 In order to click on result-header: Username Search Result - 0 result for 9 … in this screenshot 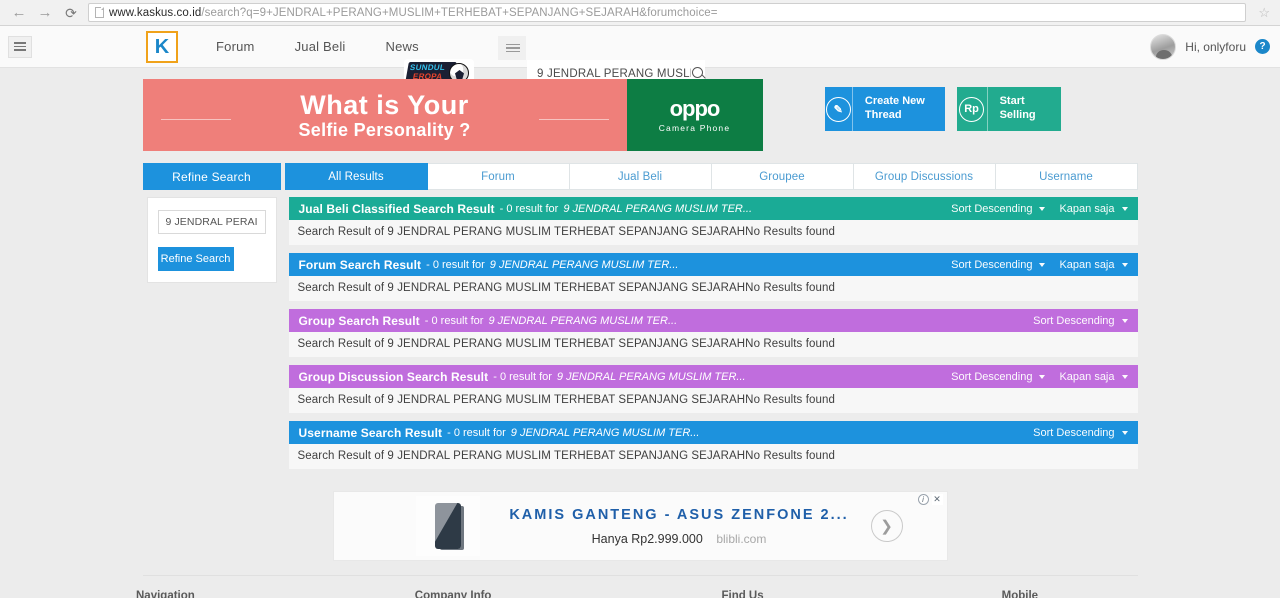, I will do `click(713, 432)`.